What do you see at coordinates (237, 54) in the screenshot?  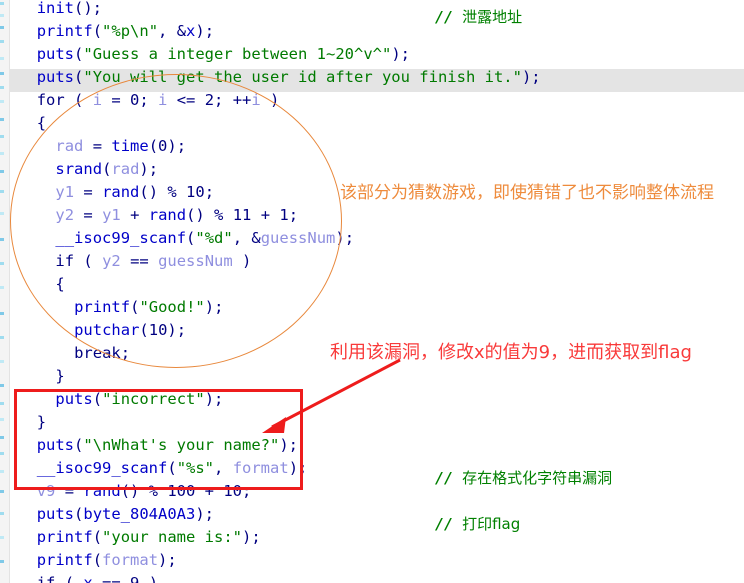 I see `code-token: "Guess a integer between 1~20^v^"` at bounding box center [237, 54].